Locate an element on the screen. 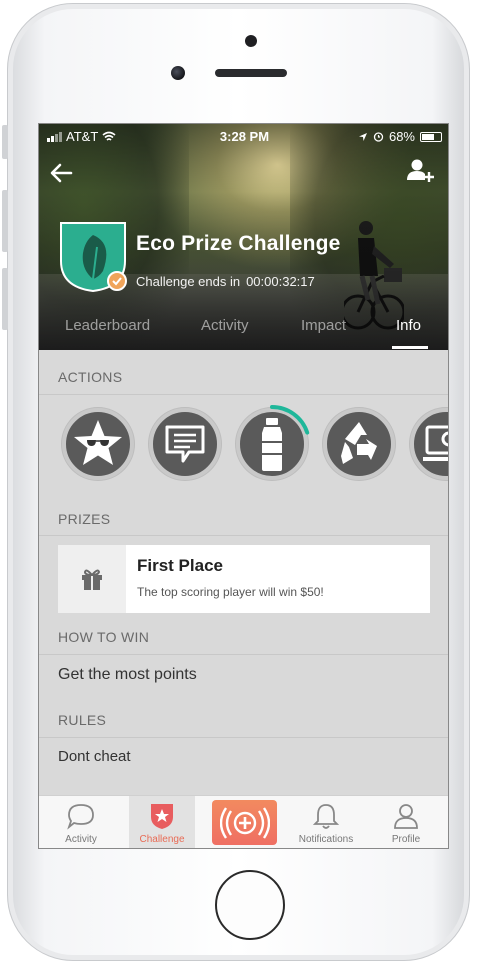 The image size is (477, 966). action-star is located at coordinates (98, 444).